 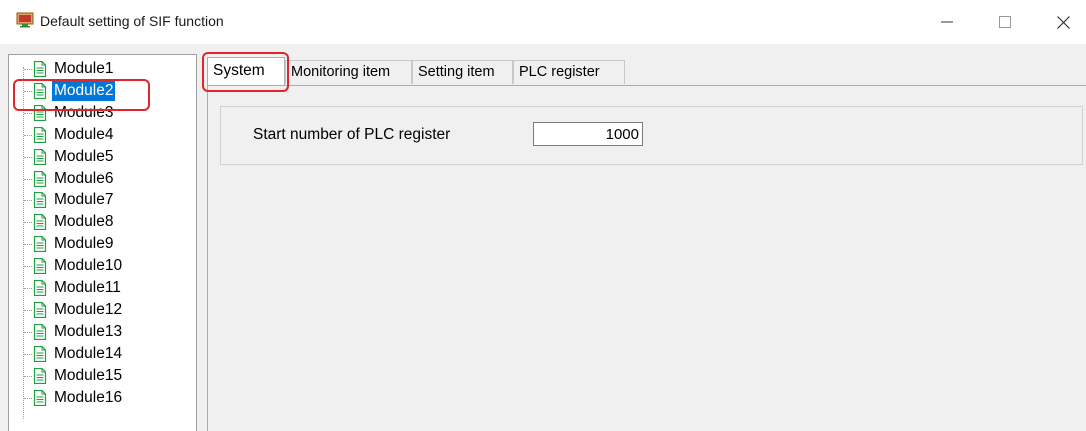 I want to click on close-icon, so click(x=1063, y=22).